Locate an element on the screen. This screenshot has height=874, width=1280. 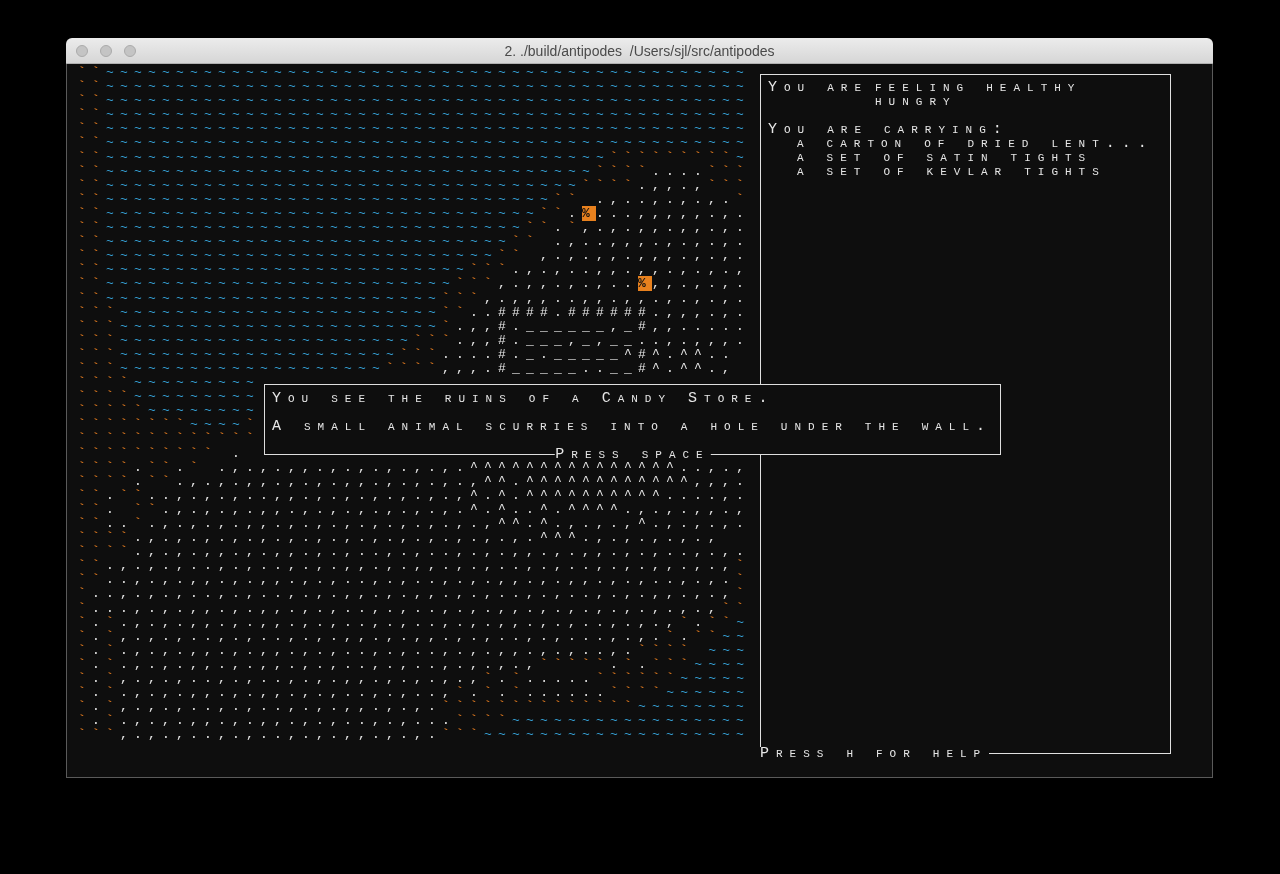
status-lead: You are is located at coordinates (818, 89).